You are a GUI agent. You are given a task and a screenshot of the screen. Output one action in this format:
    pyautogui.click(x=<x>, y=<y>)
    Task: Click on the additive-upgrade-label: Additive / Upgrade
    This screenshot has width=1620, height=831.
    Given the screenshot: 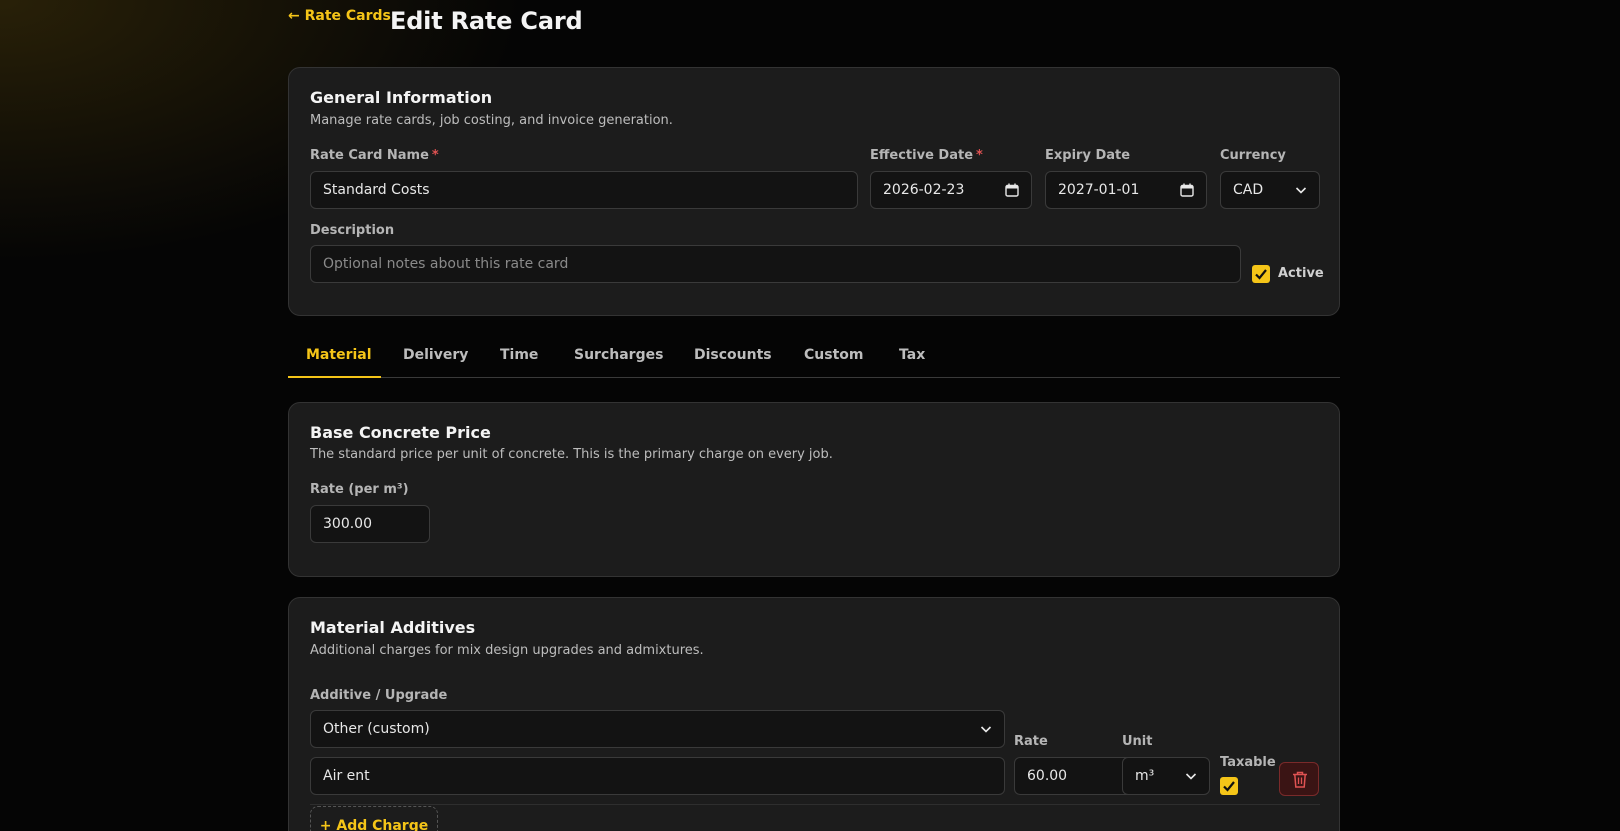 What is the action you would take?
    pyautogui.click(x=379, y=695)
    